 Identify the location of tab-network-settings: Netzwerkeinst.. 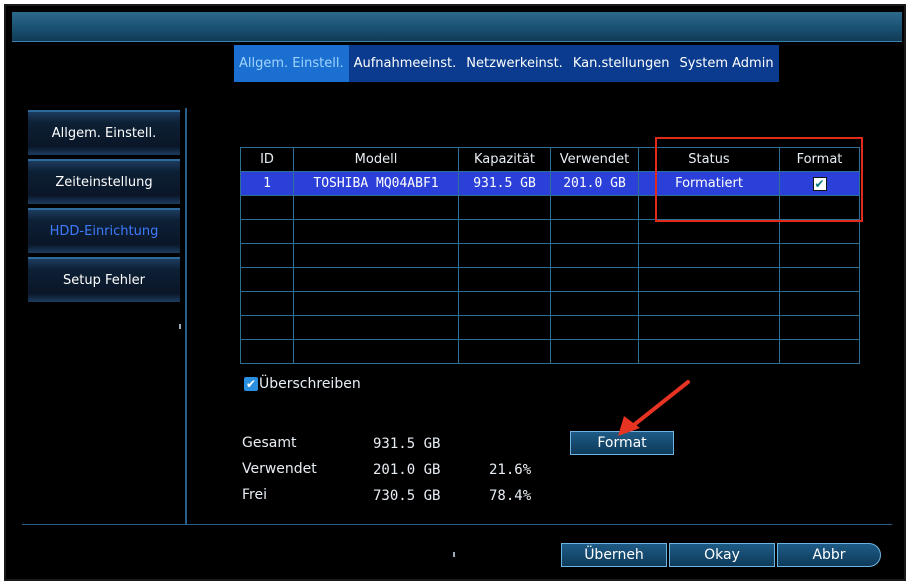
(514, 63).